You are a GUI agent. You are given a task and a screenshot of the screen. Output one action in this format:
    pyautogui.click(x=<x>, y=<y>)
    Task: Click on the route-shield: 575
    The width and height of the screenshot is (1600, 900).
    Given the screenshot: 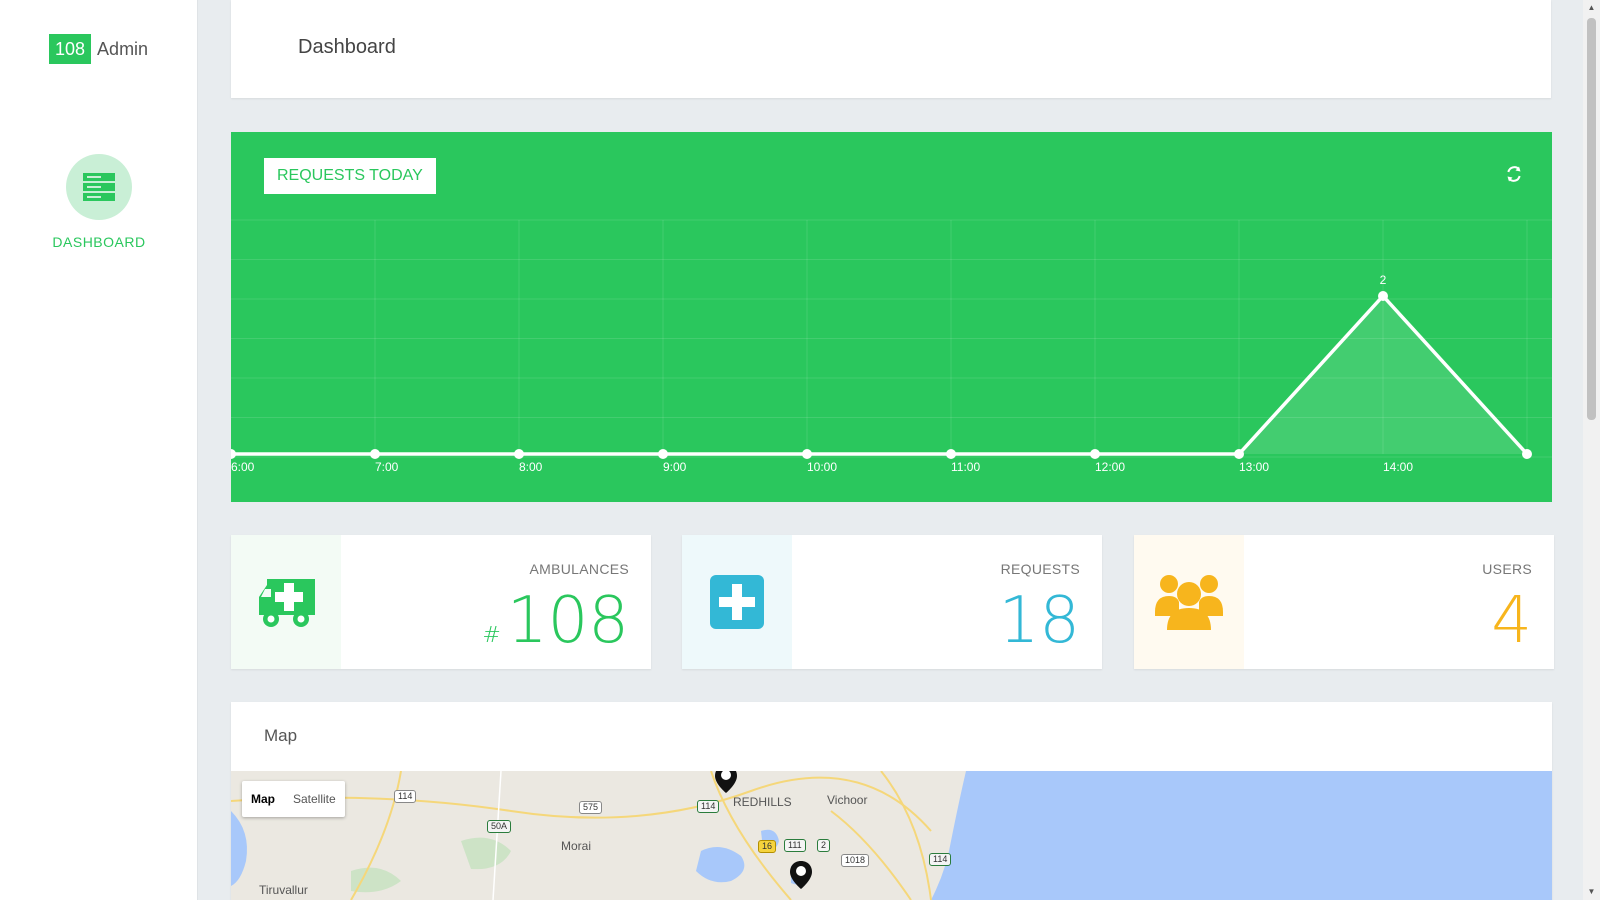 What is the action you would take?
    pyautogui.click(x=591, y=807)
    